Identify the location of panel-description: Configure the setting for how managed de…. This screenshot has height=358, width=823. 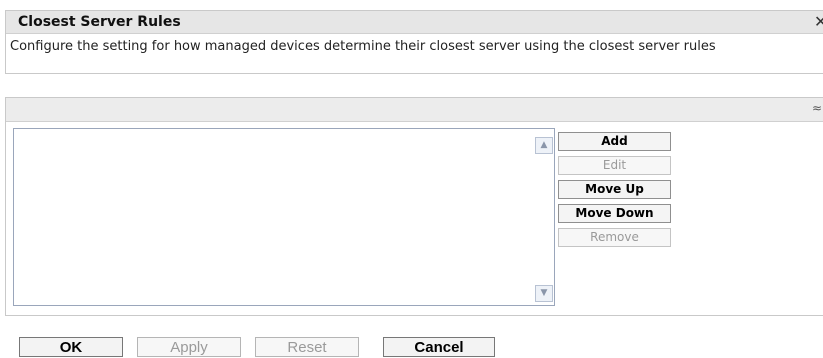
(363, 46).